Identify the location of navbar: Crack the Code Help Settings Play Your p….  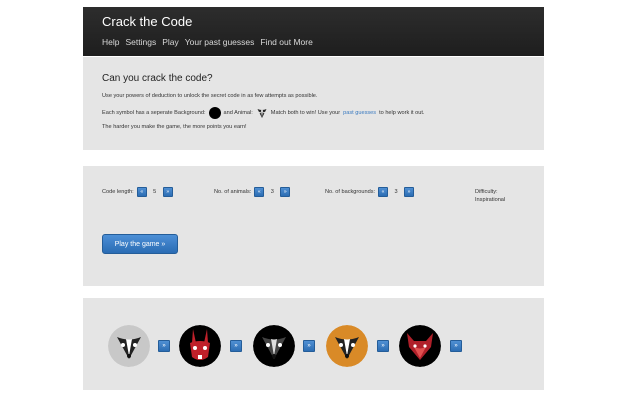
(313, 31).